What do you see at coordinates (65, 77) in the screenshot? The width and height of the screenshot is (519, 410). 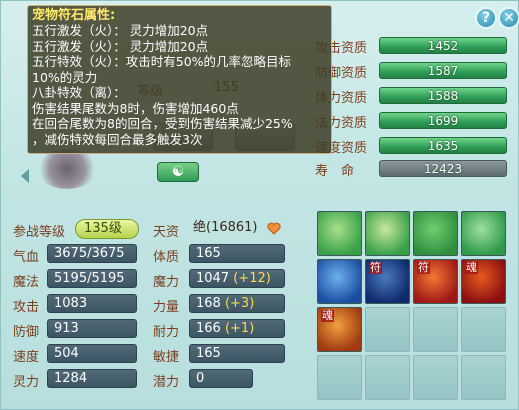 I see `tooltip-line: 10%的灵力` at bounding box center [65, 77].